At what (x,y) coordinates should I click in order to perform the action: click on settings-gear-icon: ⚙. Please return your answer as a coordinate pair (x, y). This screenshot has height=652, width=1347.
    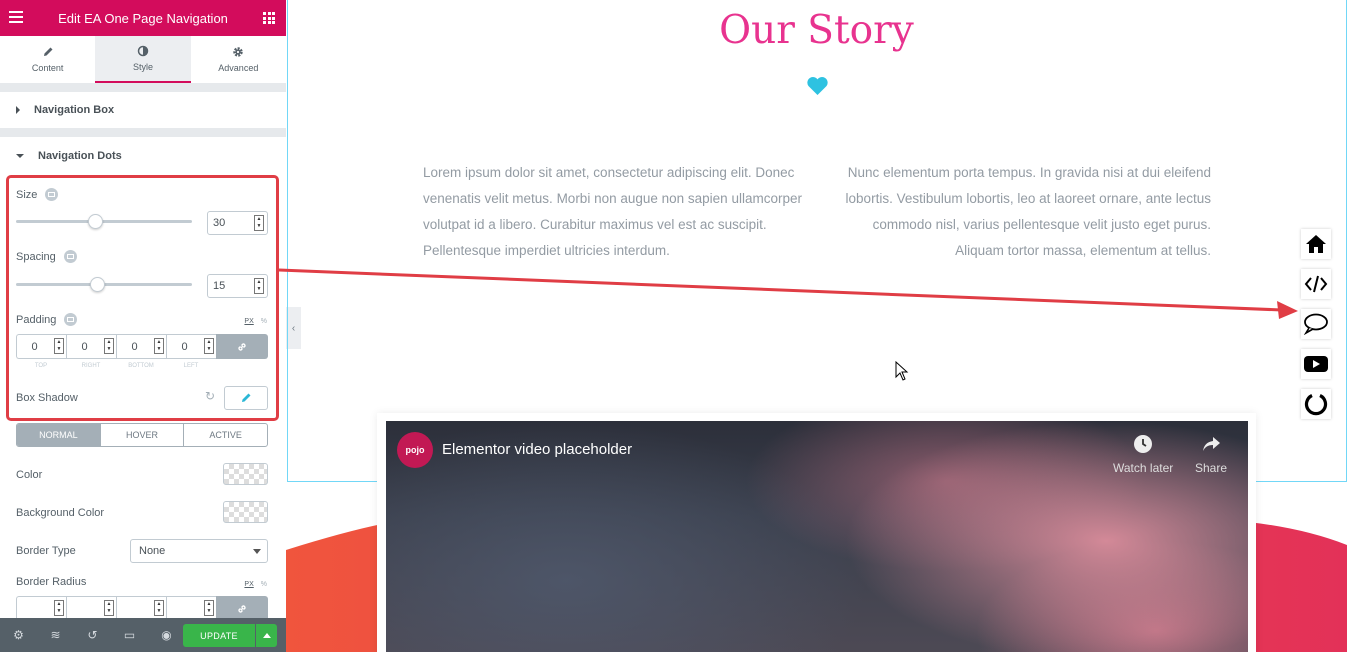
    Looking at the image, I should click on (18, 635).